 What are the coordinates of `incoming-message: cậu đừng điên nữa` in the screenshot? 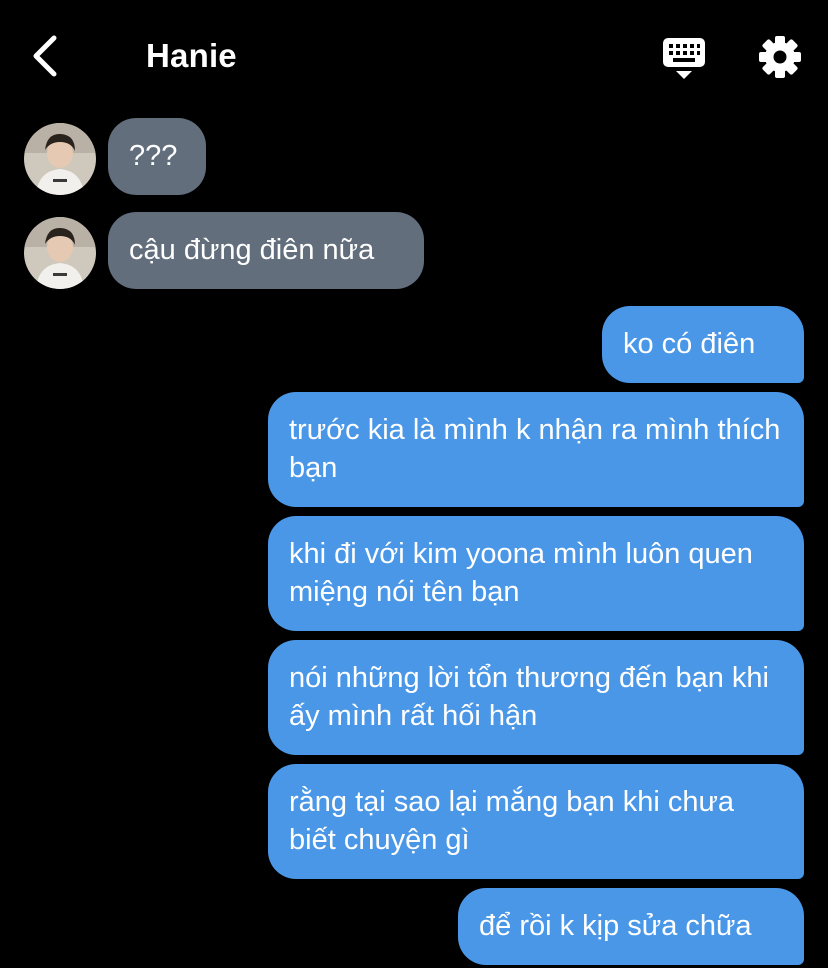 It's located at (266, 250).